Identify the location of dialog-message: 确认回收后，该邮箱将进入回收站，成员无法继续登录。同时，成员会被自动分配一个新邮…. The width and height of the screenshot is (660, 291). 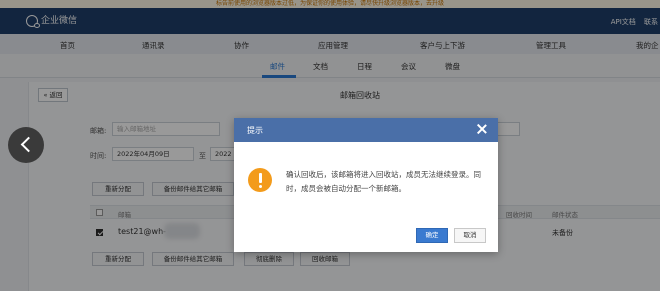
(383, 181).